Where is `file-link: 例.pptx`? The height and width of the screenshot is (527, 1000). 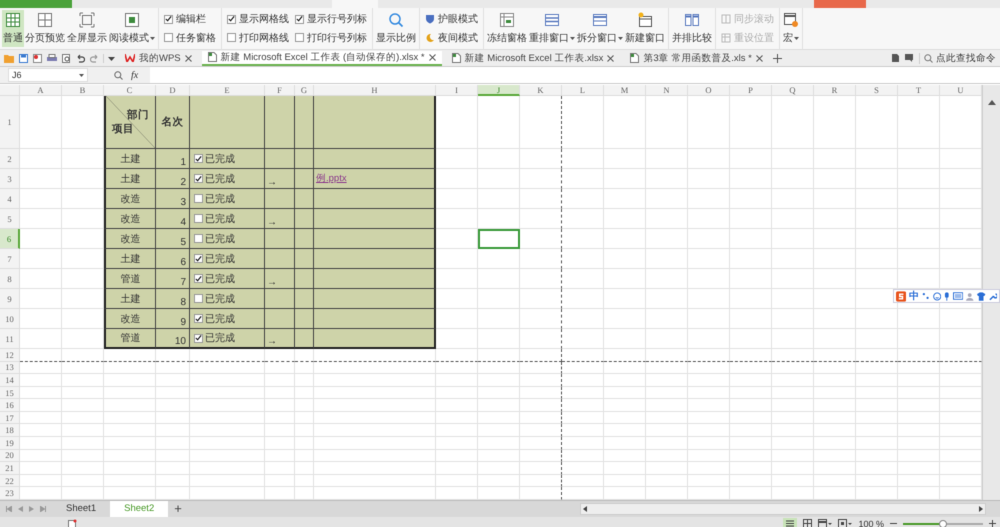
file-link: 例.pptx is located at coordinates (331, 178).